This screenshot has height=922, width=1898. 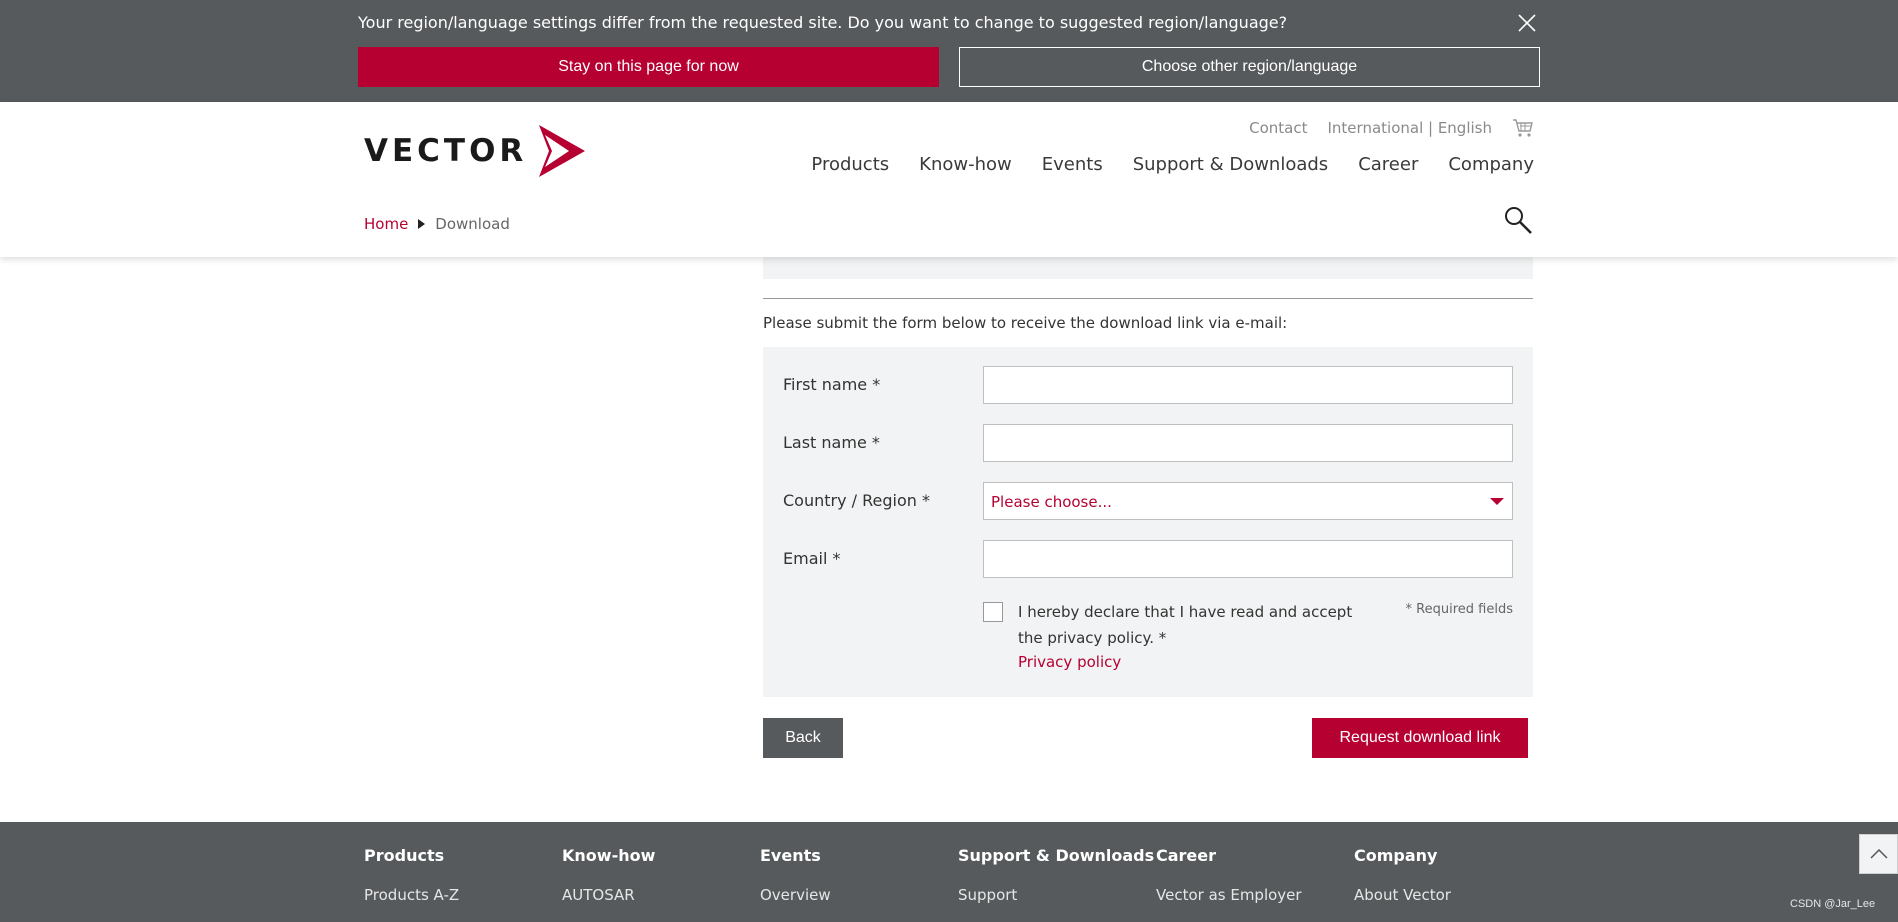 What do you see at coordinates (1249, 67) in the screenshot?
I see `choose-region-button: Choose other region/language` at bounding box center [1249, 67].